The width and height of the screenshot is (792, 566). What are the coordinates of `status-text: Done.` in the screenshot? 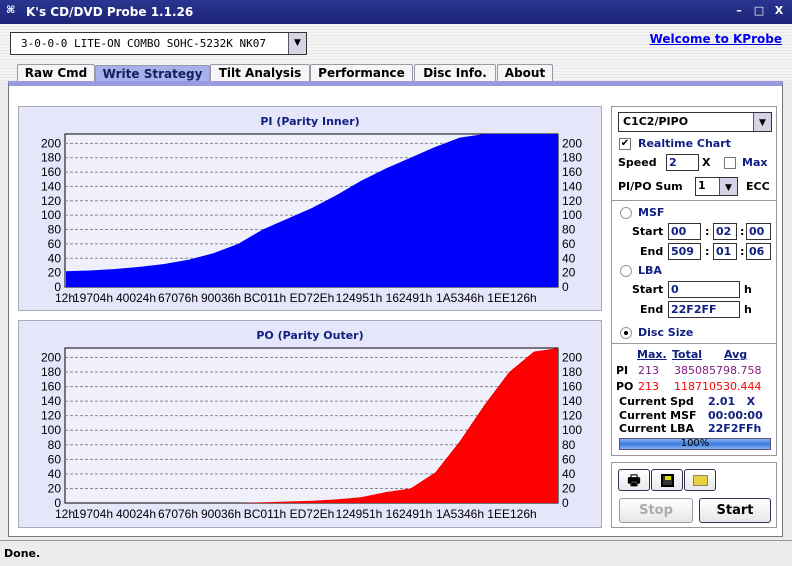 It's located at (22, 553).